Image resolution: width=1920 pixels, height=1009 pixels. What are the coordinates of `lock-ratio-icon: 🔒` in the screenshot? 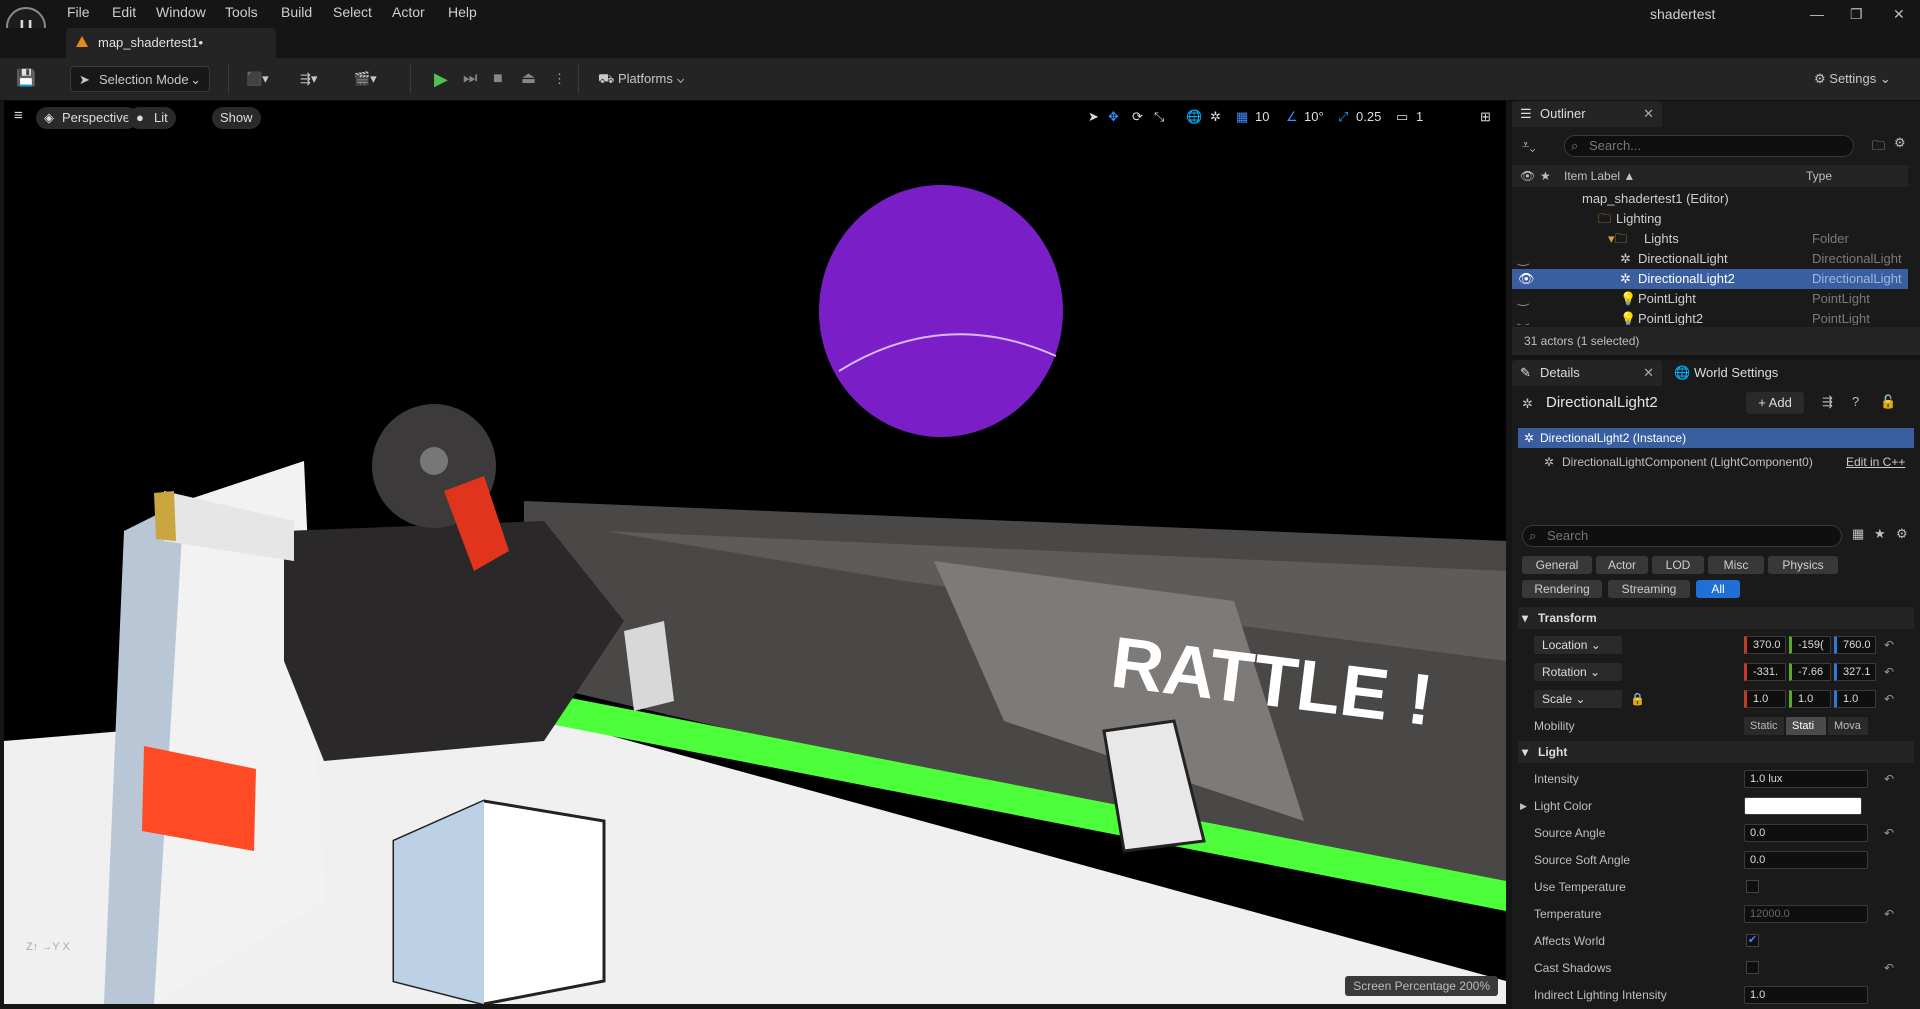 It's located at (1637, 699).